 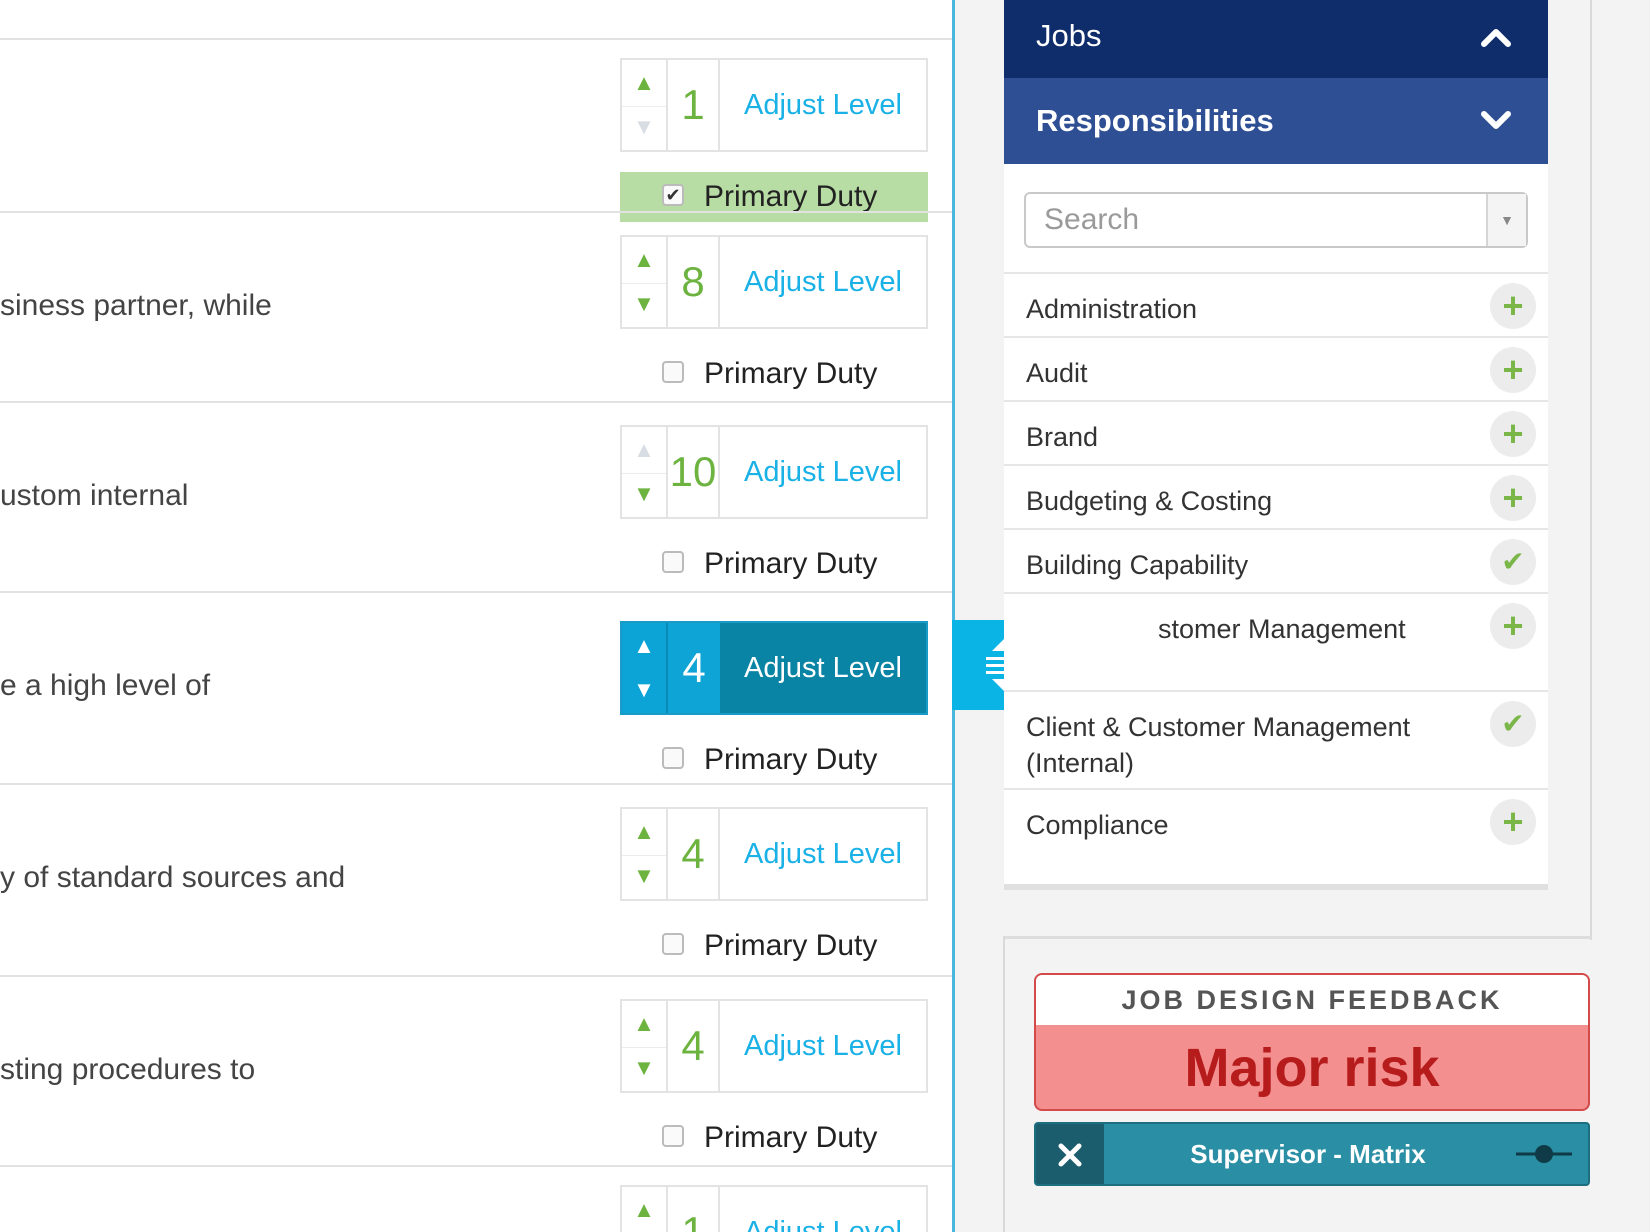 I want to click on responsibility-row: ▲ ▼ 1 Adjust Level ✔ Primary Duty, so click(x=476, y=130).